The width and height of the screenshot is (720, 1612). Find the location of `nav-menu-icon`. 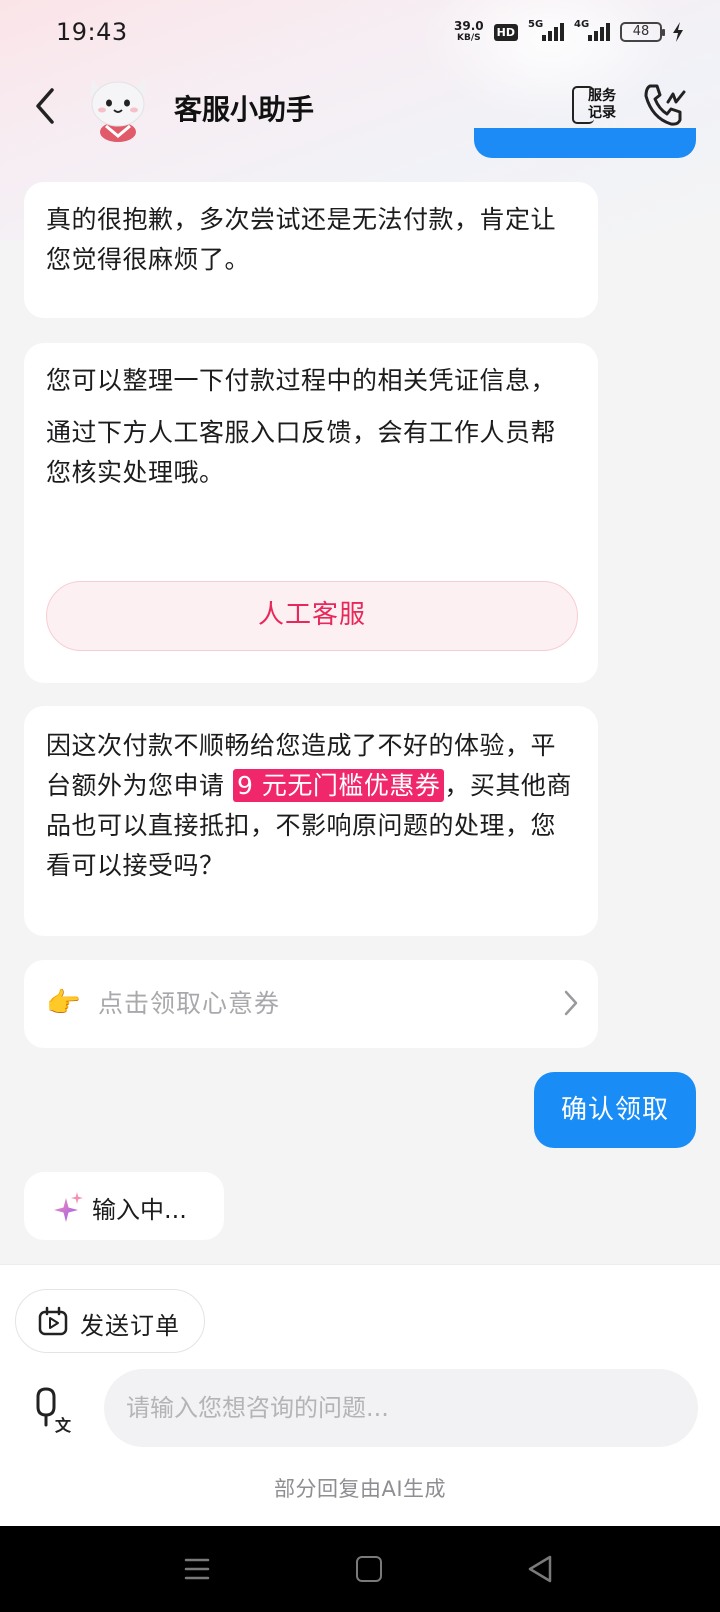

nav-menu-icon is located at coordinates (197, 1569).